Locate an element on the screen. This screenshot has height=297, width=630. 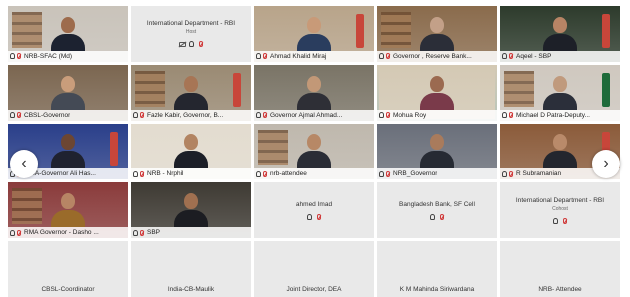
participant-tile: CBSL-Governor is located at coordinates (68, 92).